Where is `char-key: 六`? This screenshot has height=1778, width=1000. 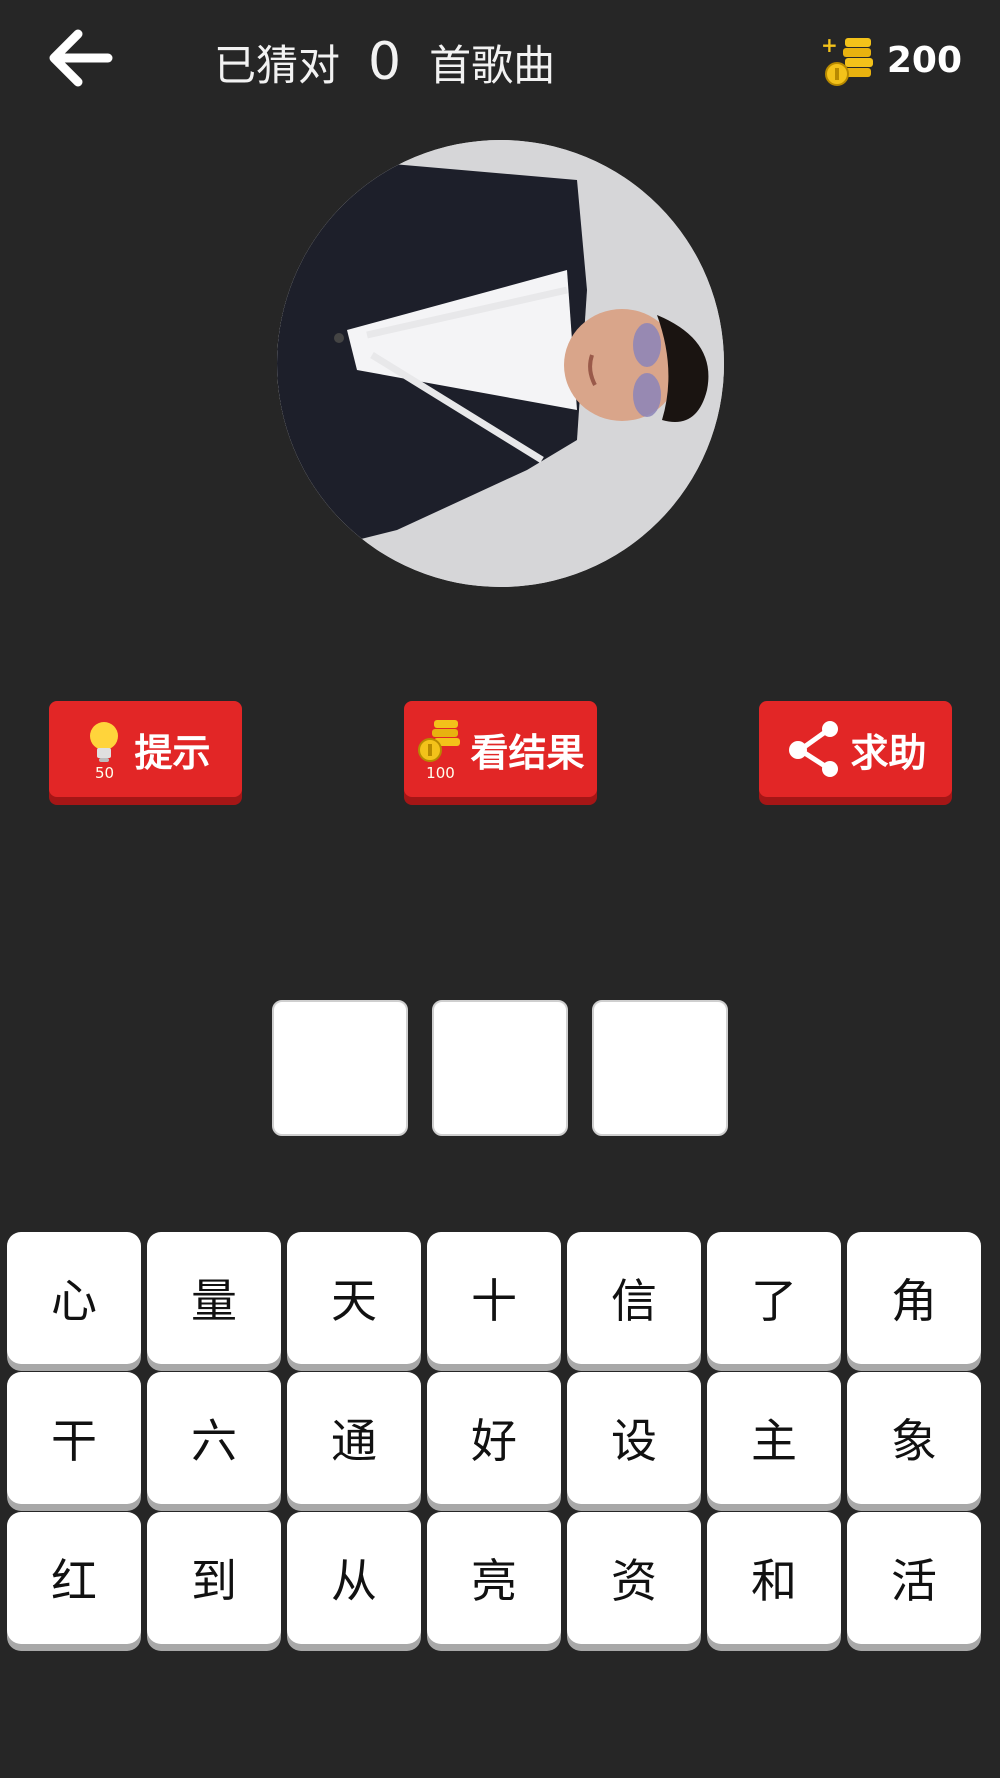 char-key: 六 is located at coordinates (214, 1438).